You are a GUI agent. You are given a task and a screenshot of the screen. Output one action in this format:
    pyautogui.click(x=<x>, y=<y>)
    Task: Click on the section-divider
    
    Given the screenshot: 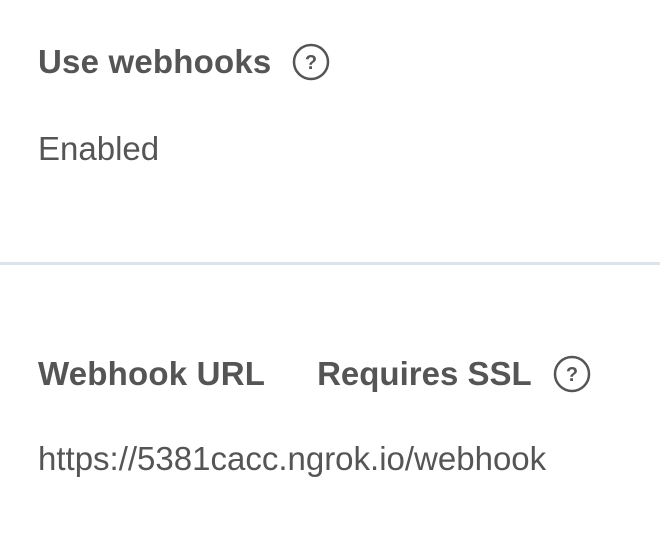 What is the action you would take?
    pyautogui.click(x=330, y=263)
    